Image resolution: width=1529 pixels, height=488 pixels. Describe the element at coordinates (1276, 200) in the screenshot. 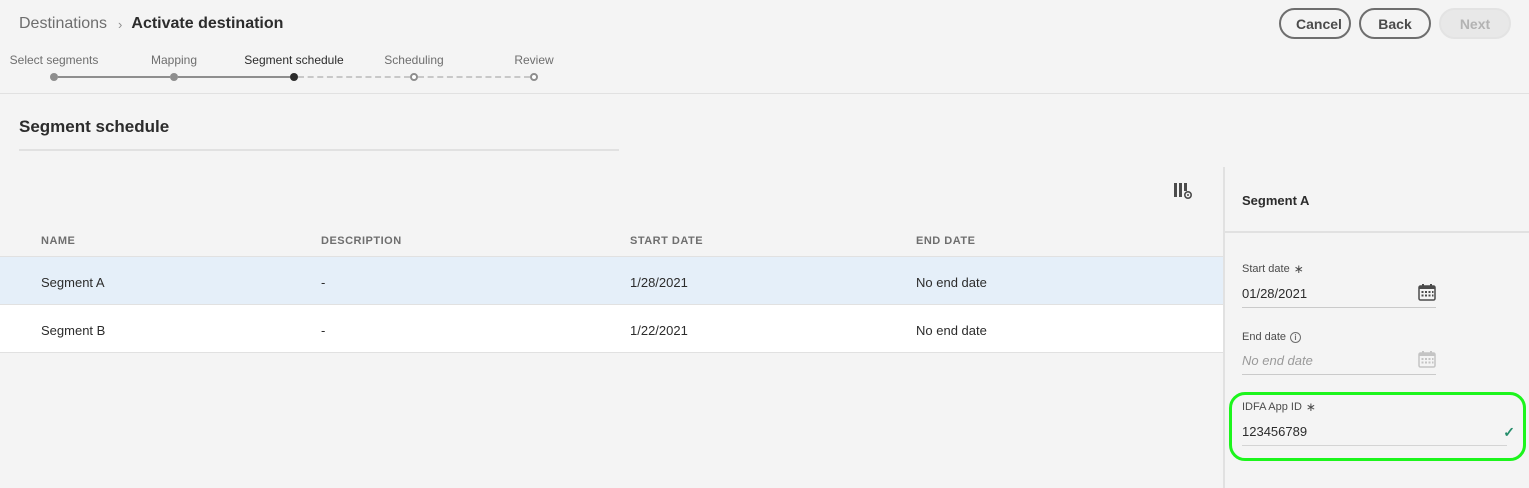

I see `rail-title: Segment A` at that location.